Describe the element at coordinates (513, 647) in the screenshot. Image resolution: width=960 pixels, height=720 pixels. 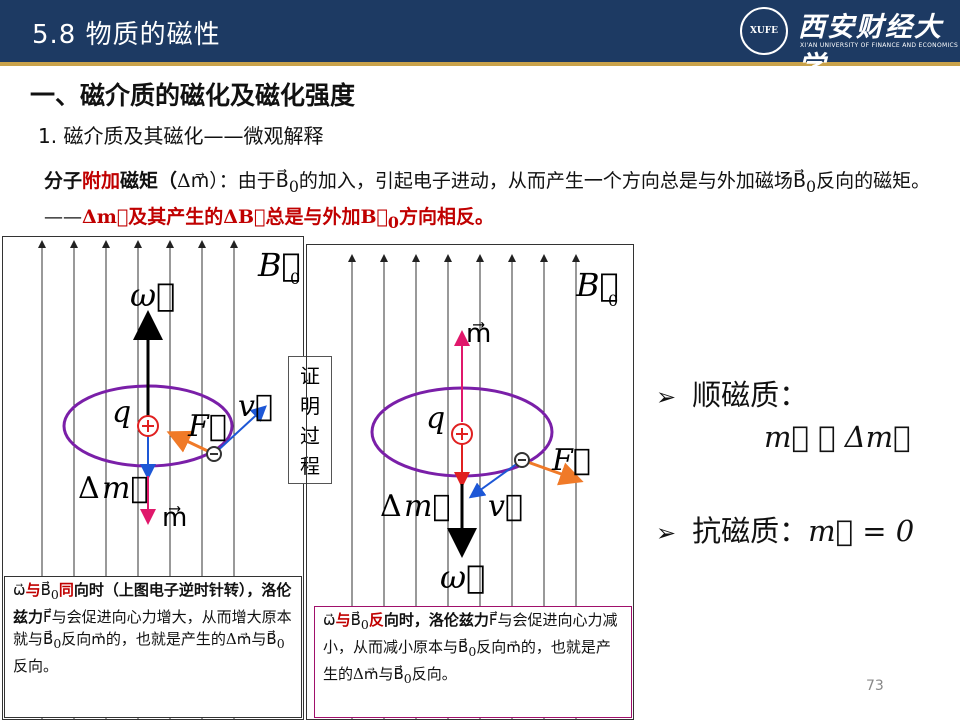
I see `cap-r-m: m⃗` at that location.